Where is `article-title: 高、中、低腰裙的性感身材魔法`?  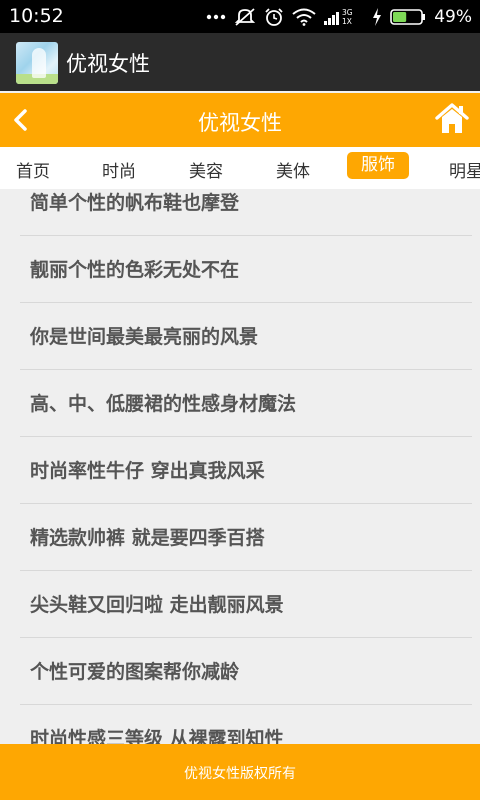 article-title: 高、中、低腰裙的性感身材魔法 is located at coordinates (163, 404).